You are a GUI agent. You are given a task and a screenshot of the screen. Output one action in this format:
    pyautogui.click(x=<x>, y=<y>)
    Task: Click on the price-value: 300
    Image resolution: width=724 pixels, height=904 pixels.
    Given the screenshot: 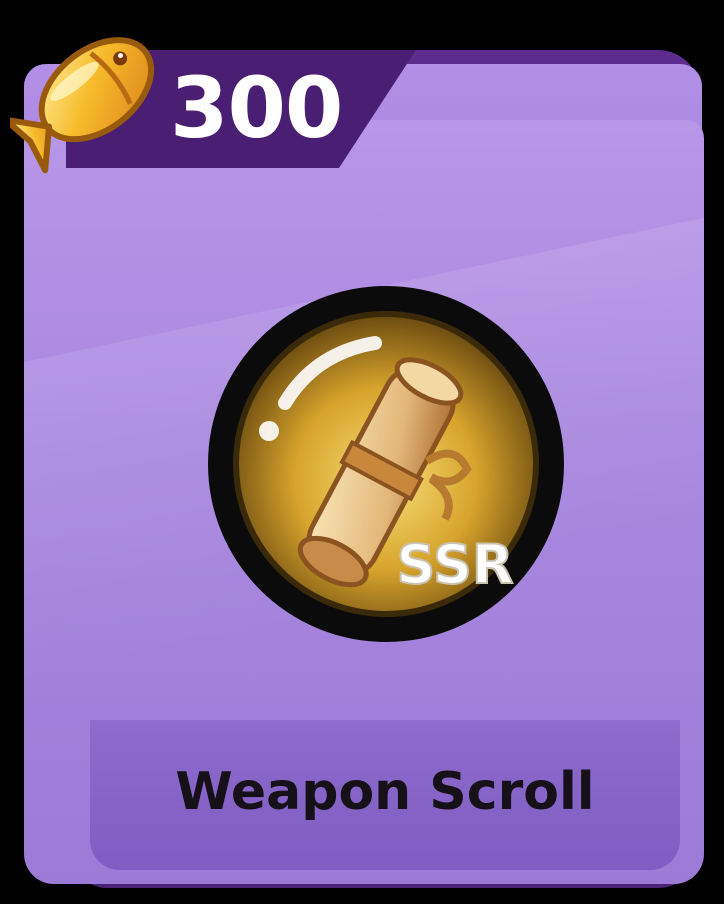 What is the action you would take?
    pyautogui.click(x=256, y=108)
    